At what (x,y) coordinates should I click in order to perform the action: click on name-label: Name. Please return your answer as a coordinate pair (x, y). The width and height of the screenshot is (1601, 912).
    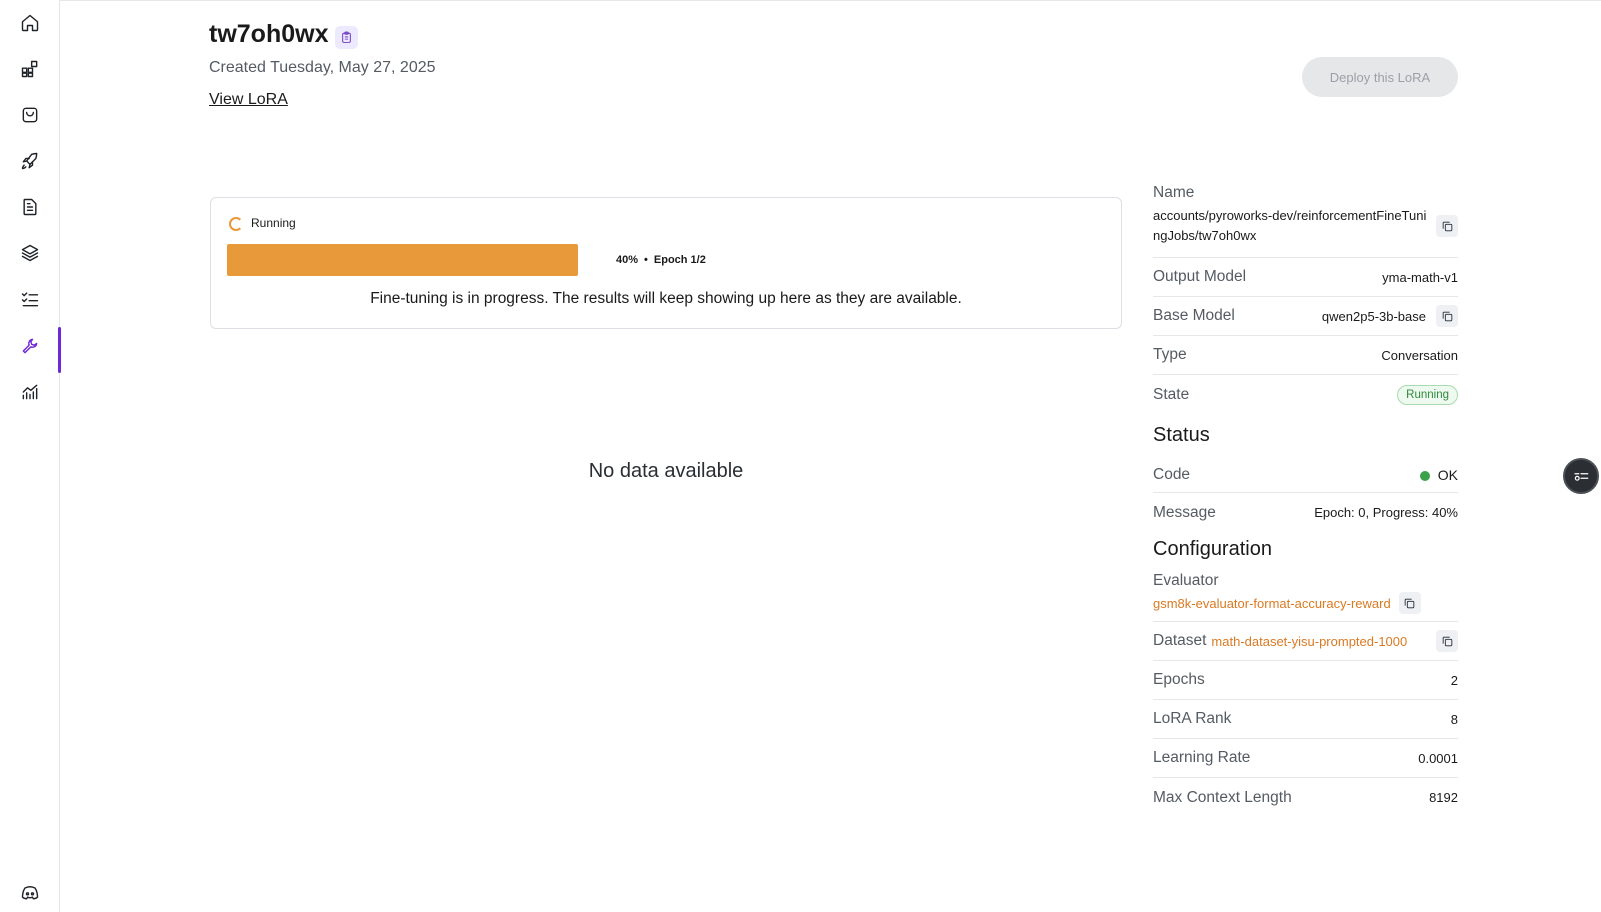
    Looking at the image, I should click on (1174, 192).